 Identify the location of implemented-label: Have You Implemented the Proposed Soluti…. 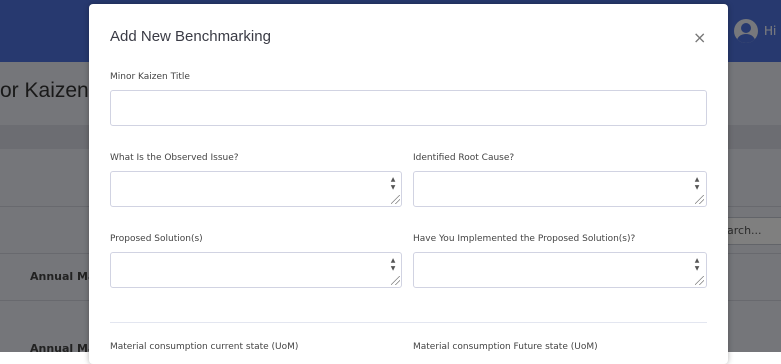
(524, 239).